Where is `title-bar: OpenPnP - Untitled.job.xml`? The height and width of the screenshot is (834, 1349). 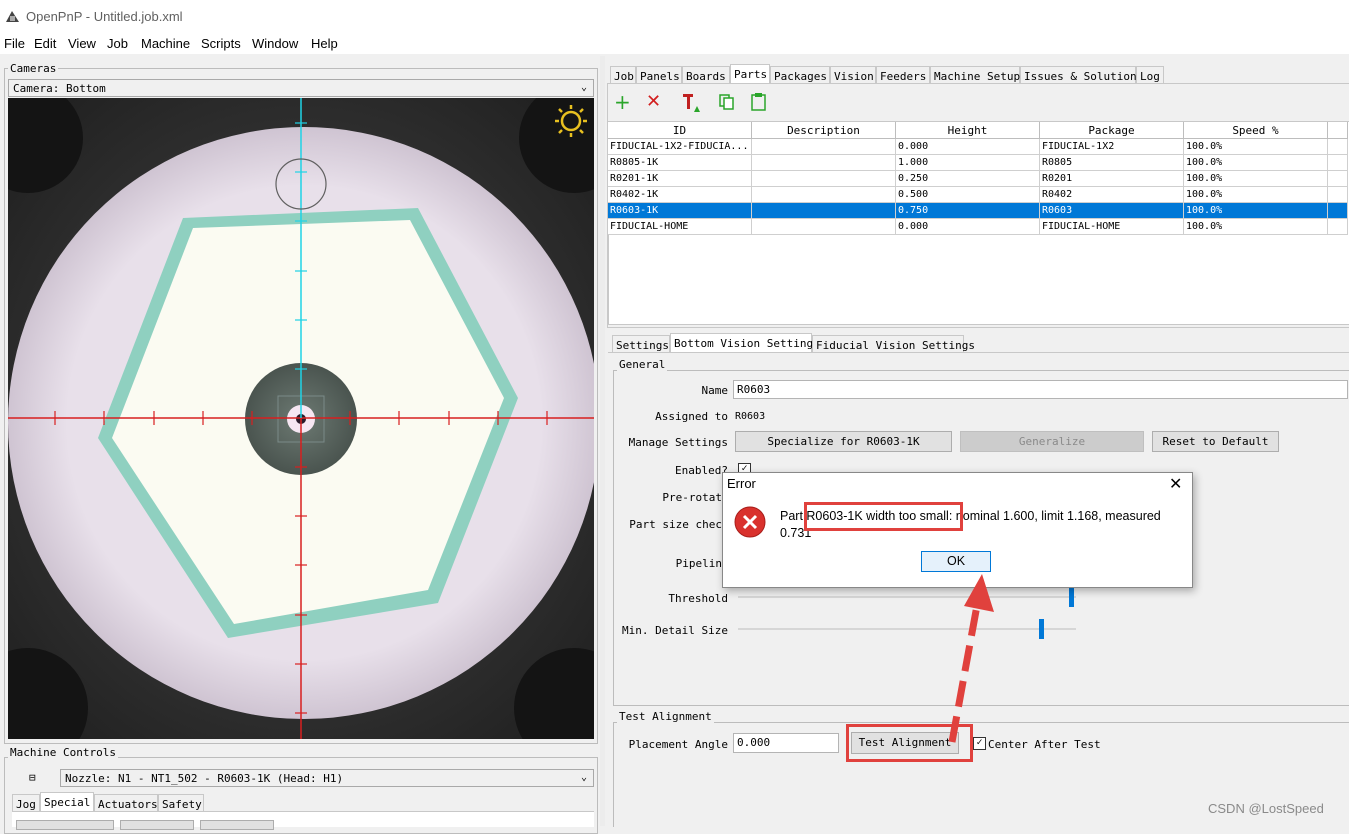
title-bar: OpenPnP - Untitled.job.xml is located at coordinates (674, 17).